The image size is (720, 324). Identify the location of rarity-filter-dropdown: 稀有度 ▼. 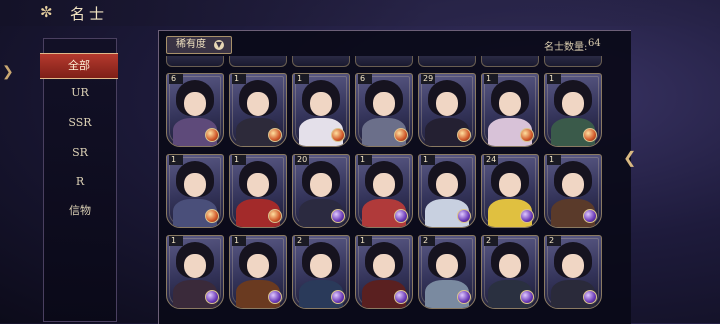
(199, 45).